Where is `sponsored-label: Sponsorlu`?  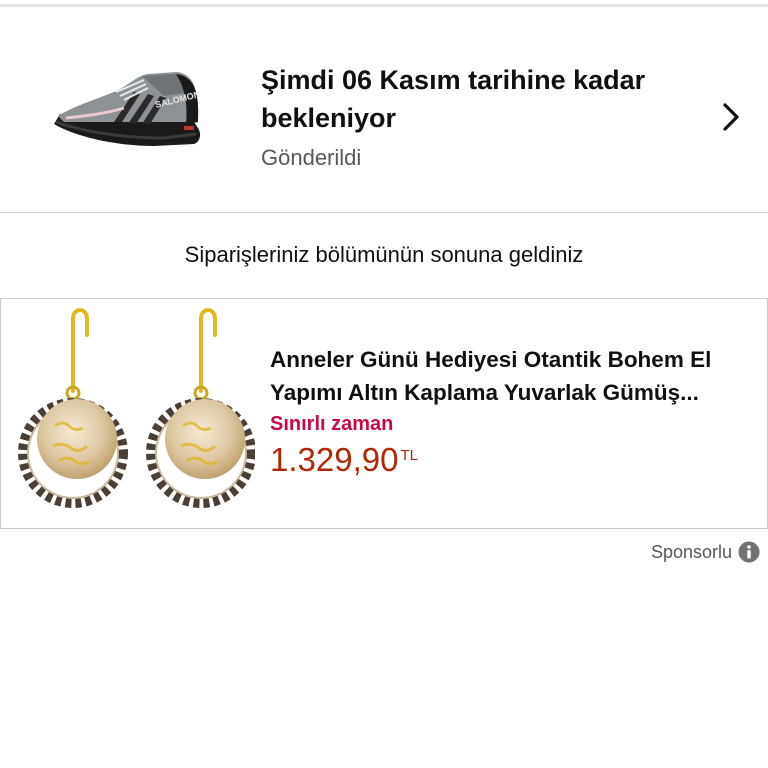 sponsored-label: Sponsorlu is located at coordinates (691, 551).